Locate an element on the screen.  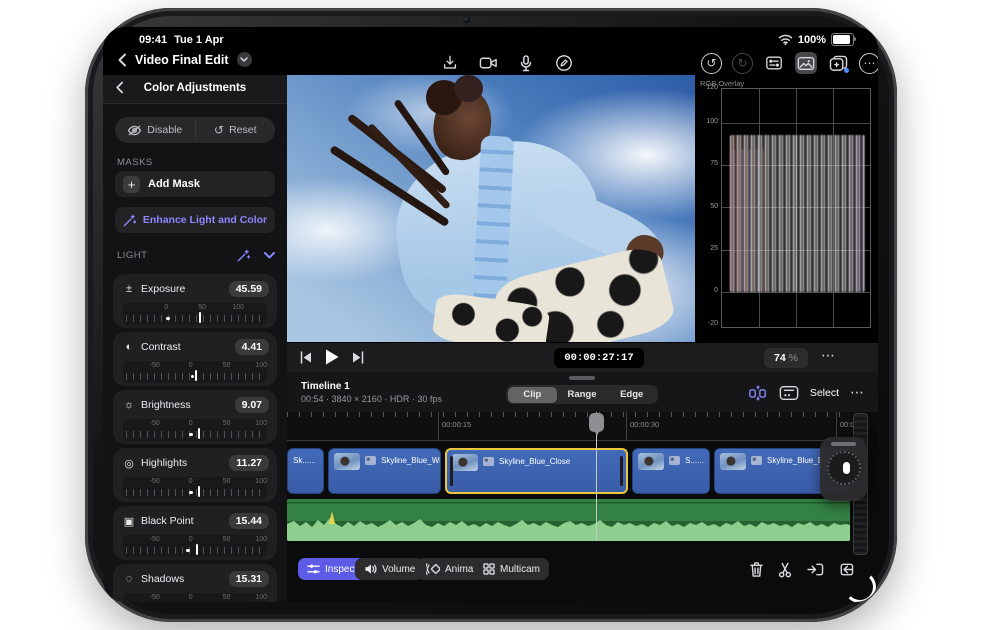
audio-track is located at coordinates (568, 520).